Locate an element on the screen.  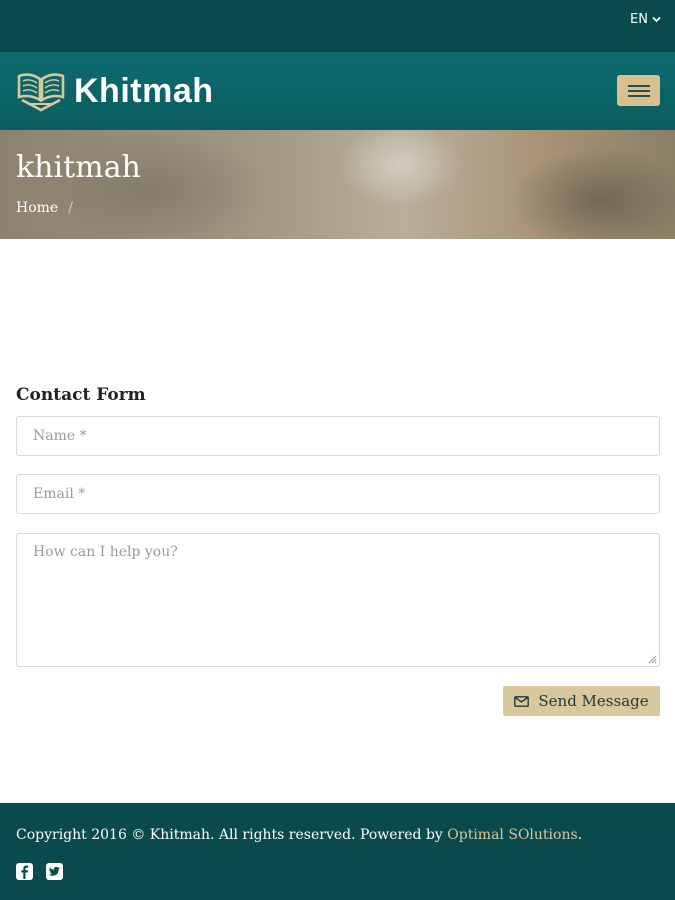
contact-form-title: Contact Form is located at coordinates (81, 395).